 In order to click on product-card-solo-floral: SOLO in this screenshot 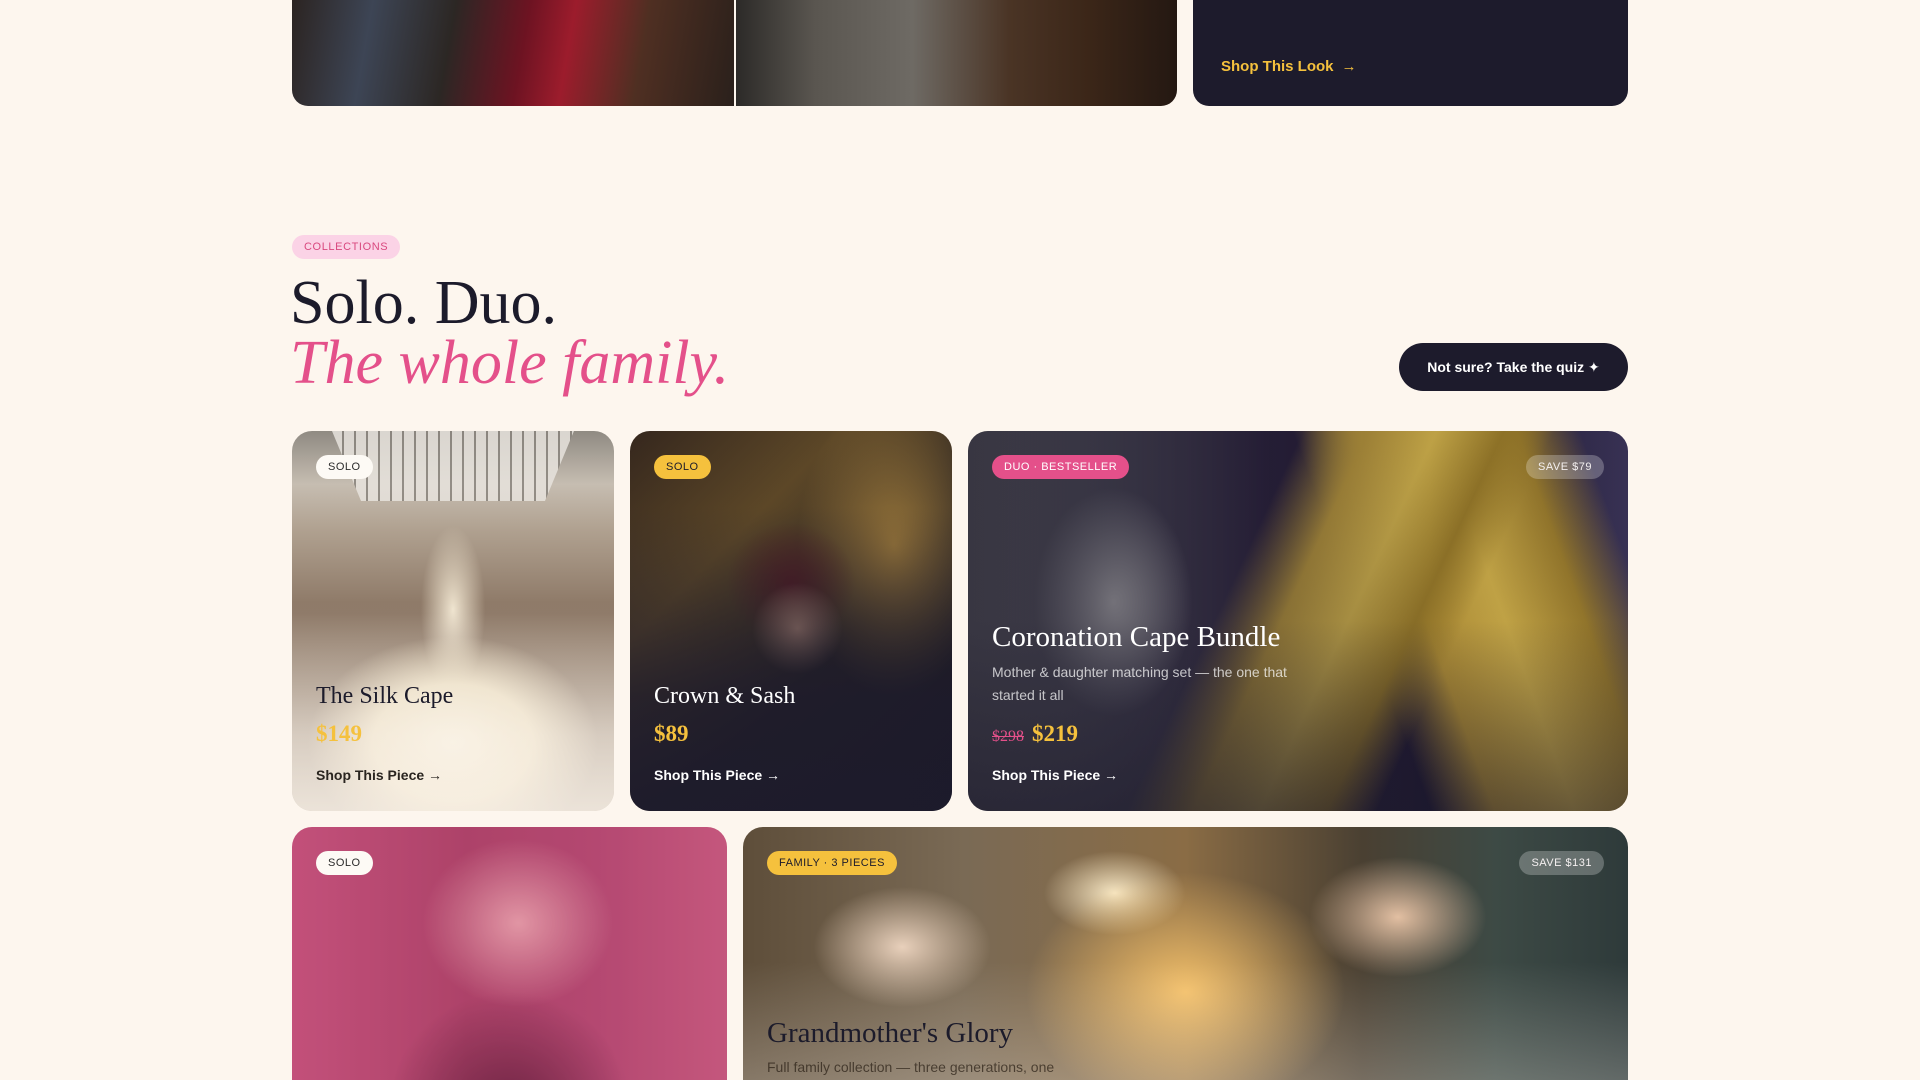, I will do `click(509, 953)`.